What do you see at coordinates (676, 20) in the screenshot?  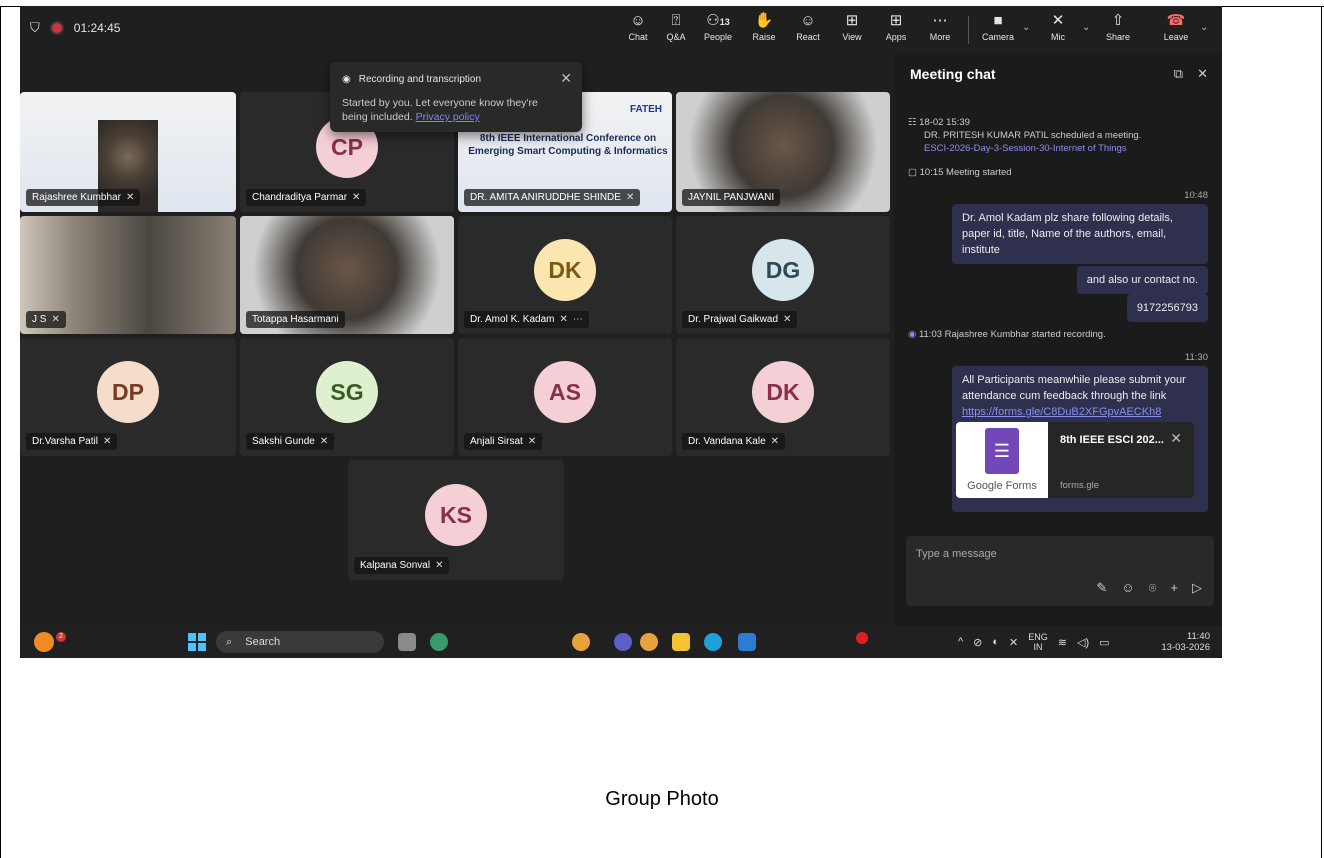 I see `qa-icon: ⍰` at bounding box center [676, 20].